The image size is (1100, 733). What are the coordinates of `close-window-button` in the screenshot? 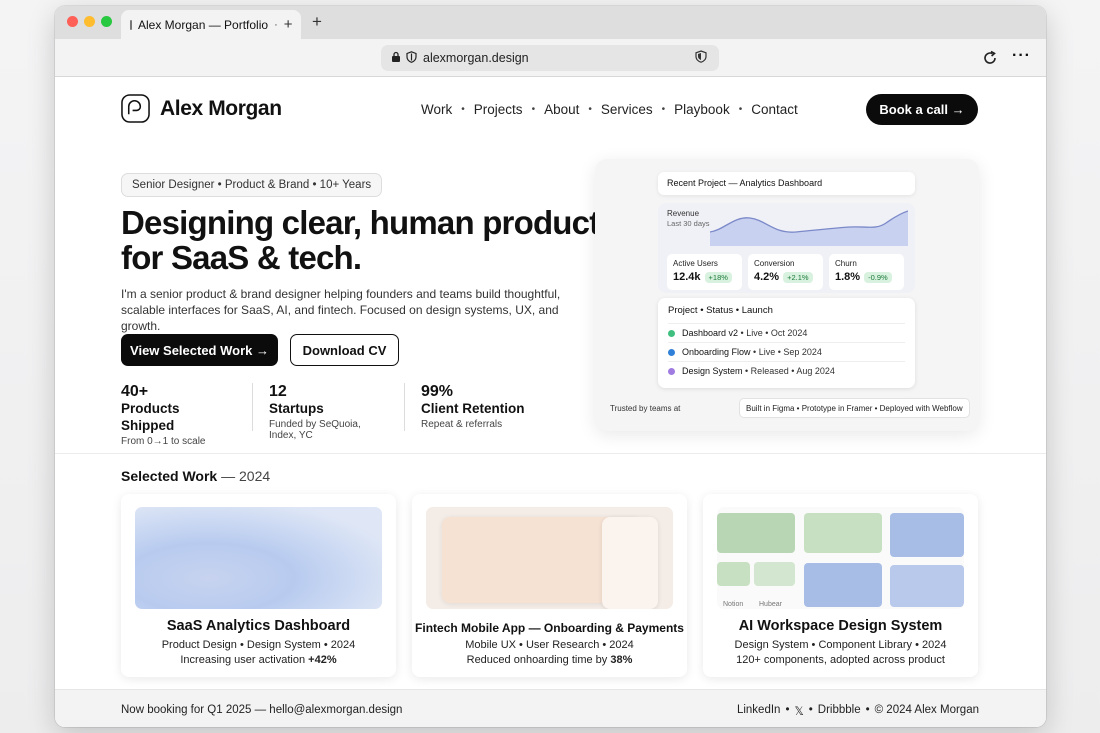 It's located at (72, 21).